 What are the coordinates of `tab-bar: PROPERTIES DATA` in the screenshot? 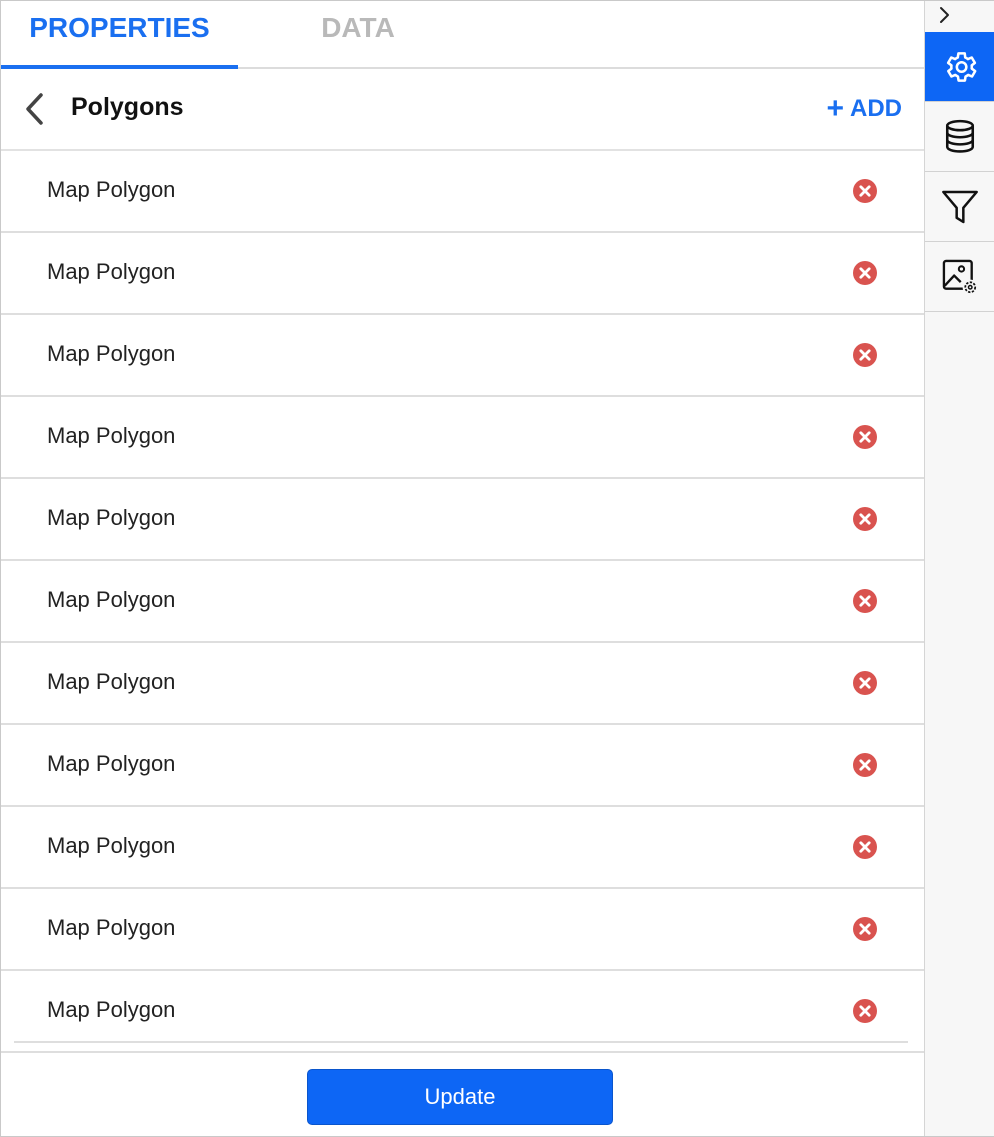 It's located at (462, 35).